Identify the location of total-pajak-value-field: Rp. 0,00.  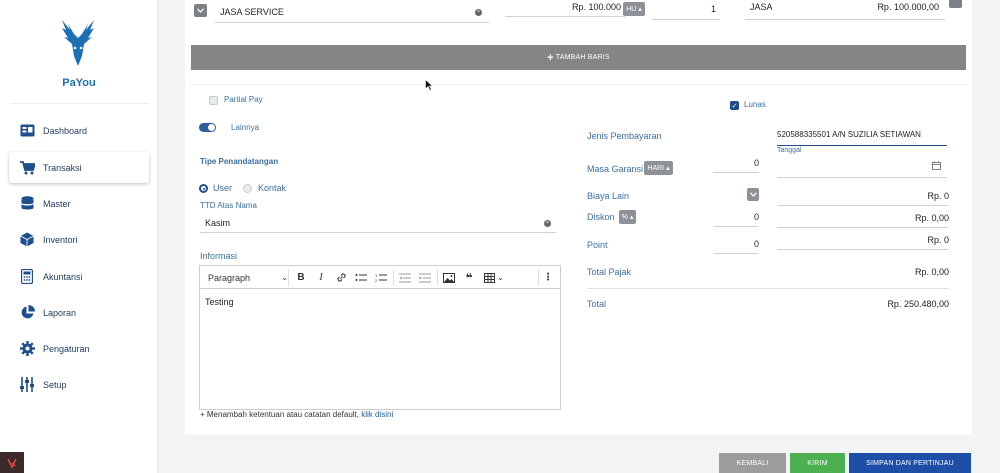
(931, 272).